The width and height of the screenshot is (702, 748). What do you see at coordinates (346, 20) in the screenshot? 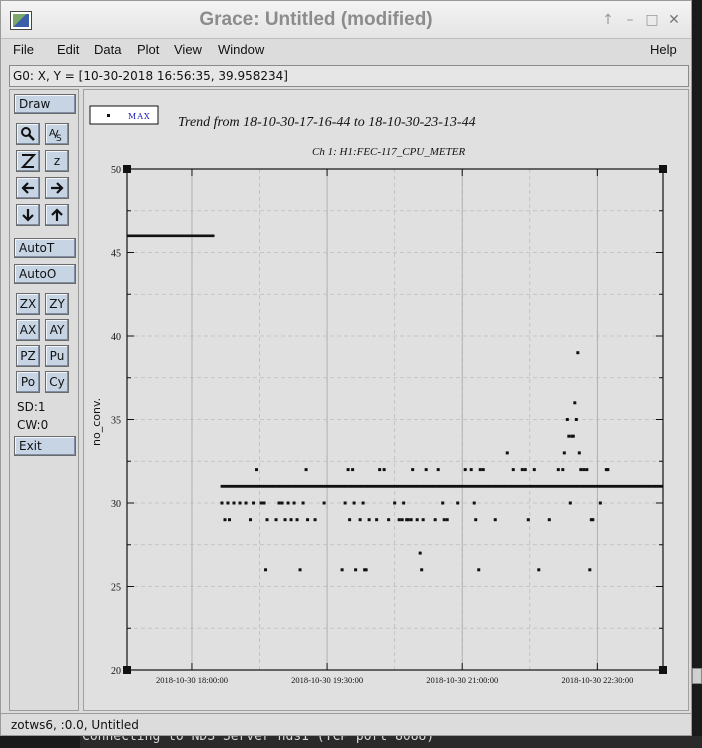
I see `title-bar: Grace: Untitled (modified) ↑ – □ ✕` at bounding box center [346, 20].